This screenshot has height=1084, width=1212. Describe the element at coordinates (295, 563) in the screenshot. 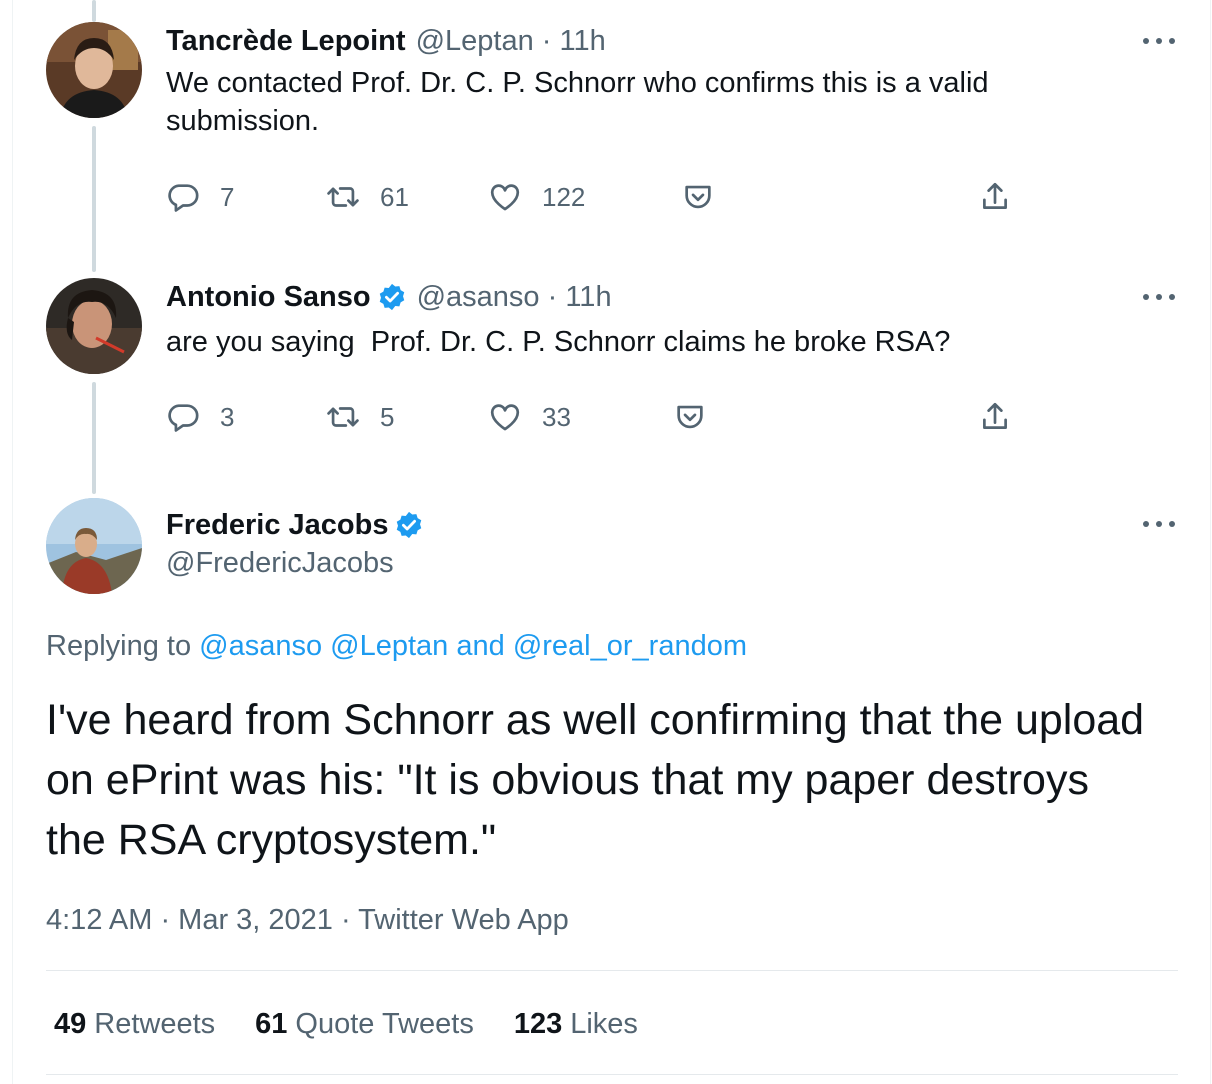

I see `main-author-handle: @FredericJacobs` at that location.